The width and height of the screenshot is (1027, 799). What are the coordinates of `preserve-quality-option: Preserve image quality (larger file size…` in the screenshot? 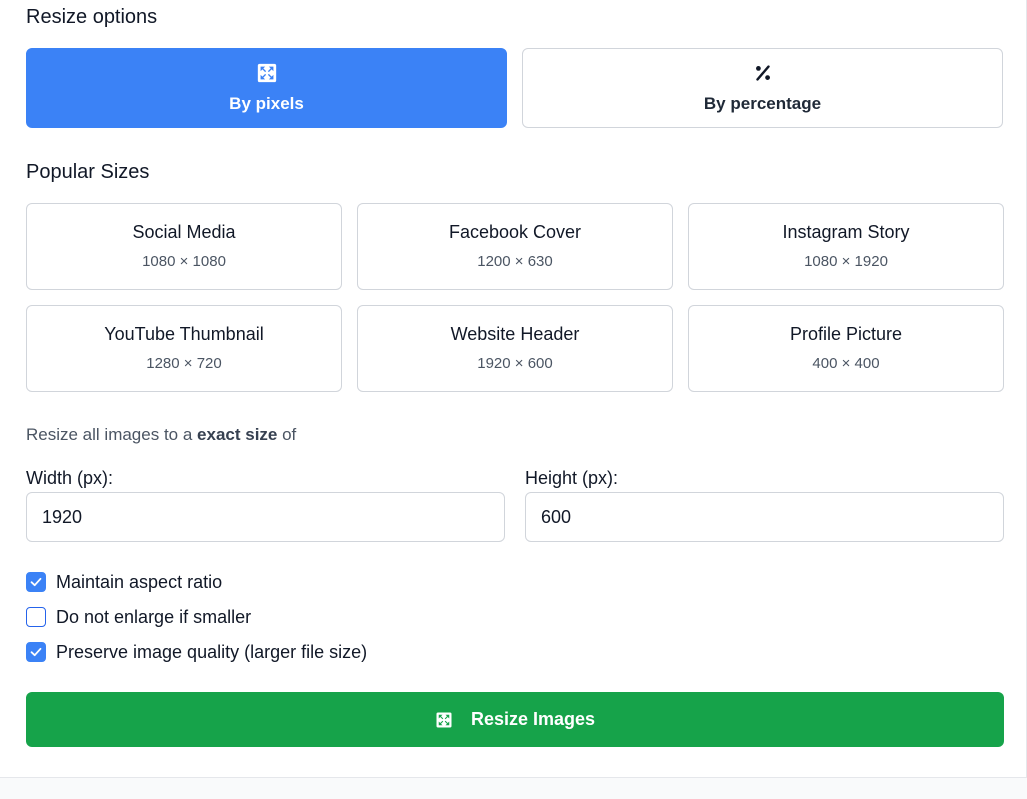 It's located at (196, 652).